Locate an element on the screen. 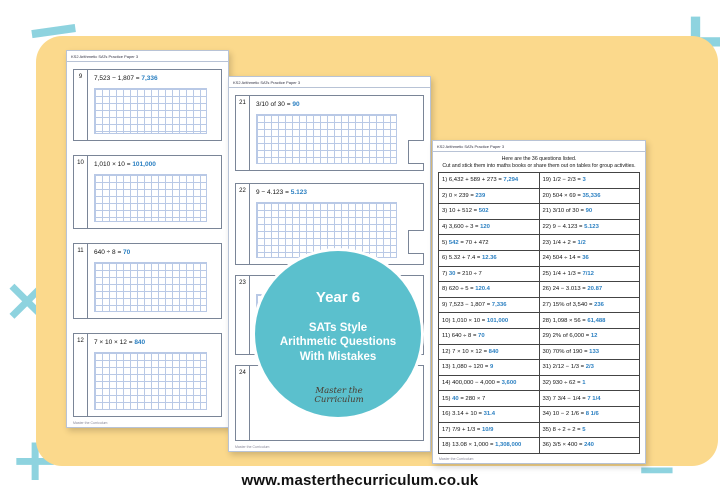 The width and height of the screenshot is (720, 498). answer: 240 is located at coordinates (589, 445).